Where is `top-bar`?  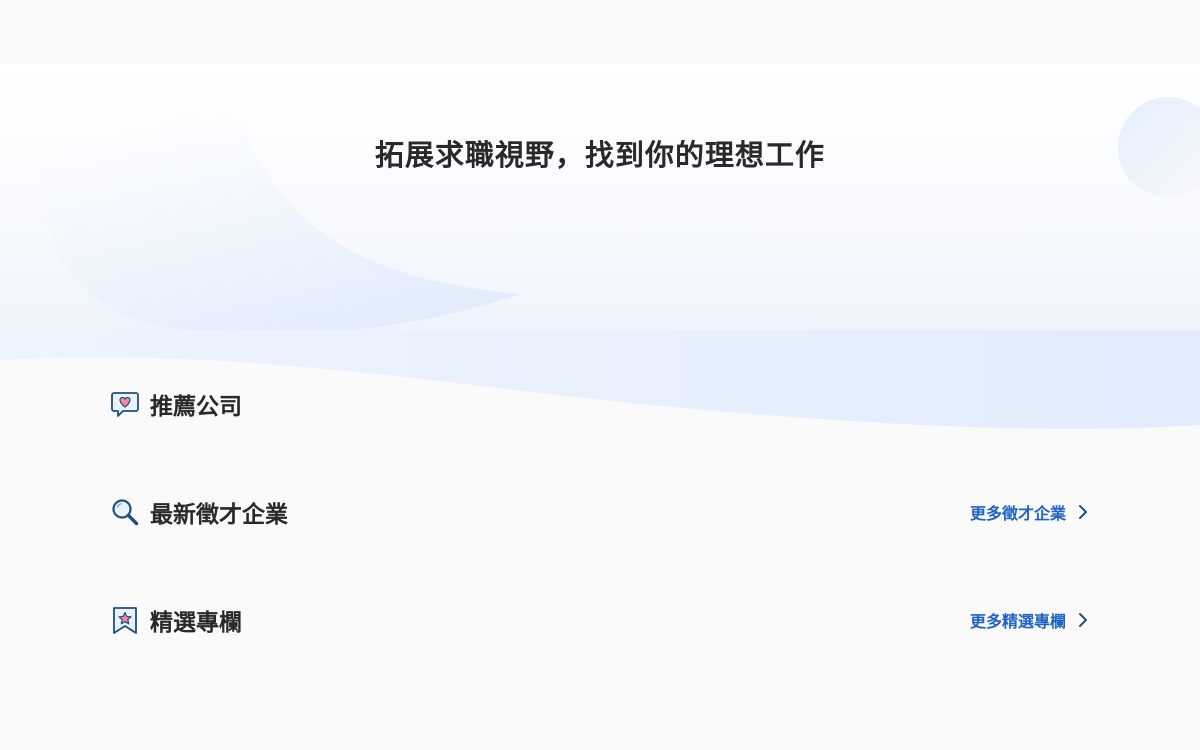 top-bar is located at coordinates (600, 32).